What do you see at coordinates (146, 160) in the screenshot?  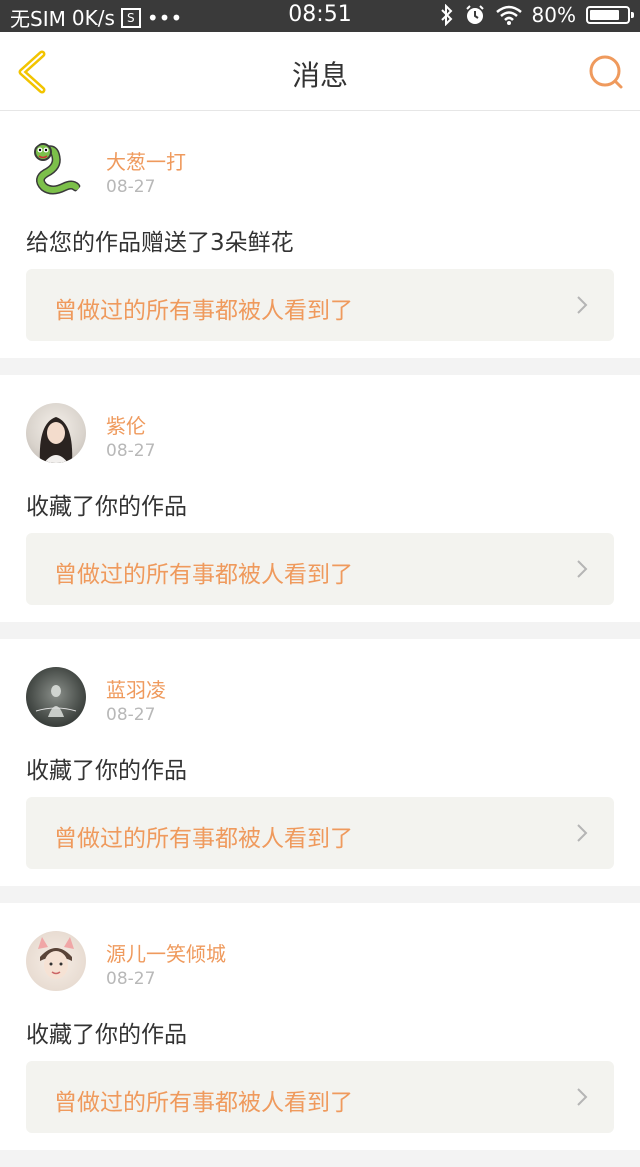 I see `user-name: 大葱一打` at bounding box center [146, 160].